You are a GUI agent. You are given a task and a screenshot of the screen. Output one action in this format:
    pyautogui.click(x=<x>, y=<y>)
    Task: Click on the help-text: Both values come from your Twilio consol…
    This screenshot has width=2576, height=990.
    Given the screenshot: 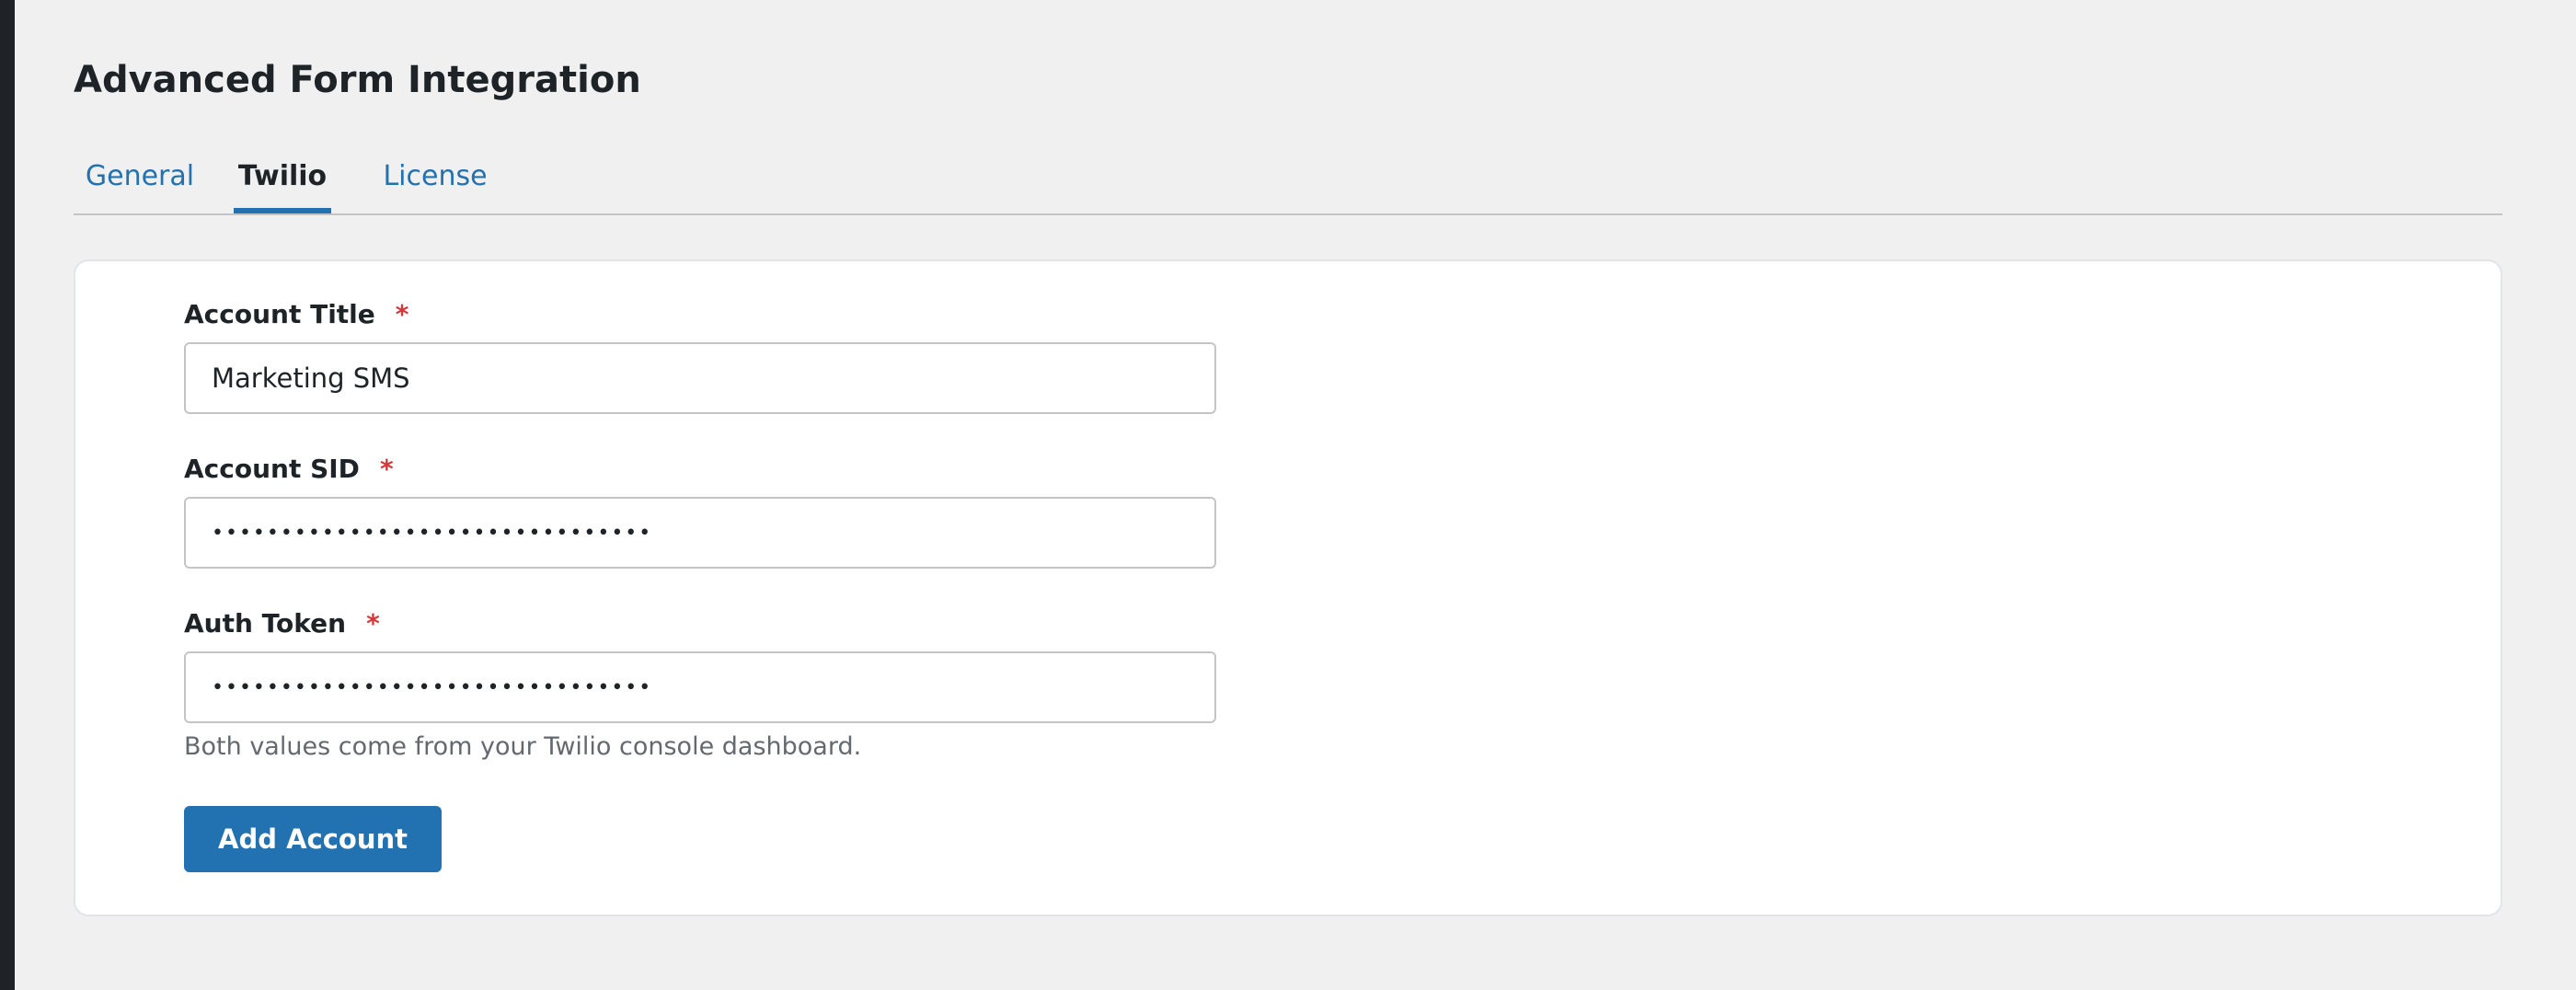 What is the action you would take?
    pyautogui.click(x=523, y=746)
    